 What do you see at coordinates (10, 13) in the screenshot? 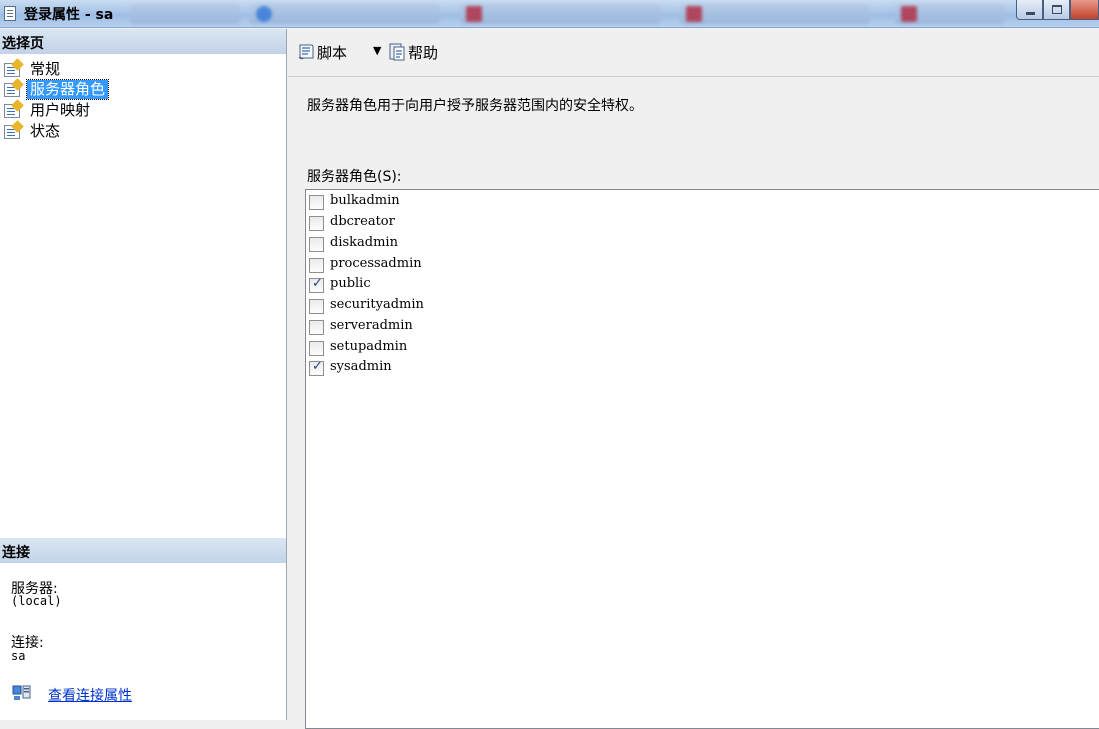
I see `window-icon` at bounding box center [10, 13].